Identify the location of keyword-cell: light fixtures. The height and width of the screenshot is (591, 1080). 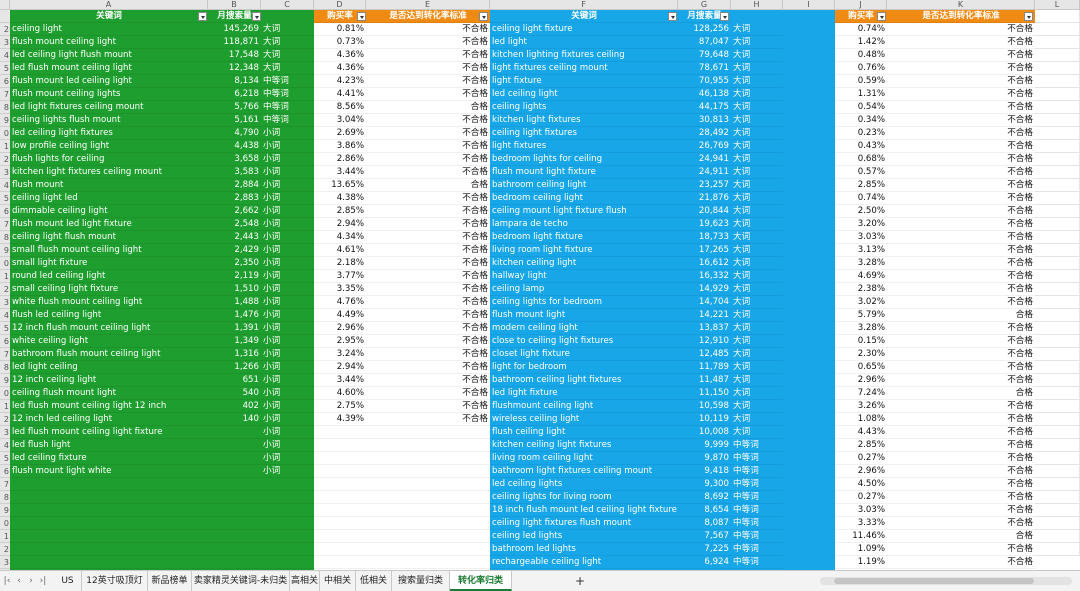
(584, 146).